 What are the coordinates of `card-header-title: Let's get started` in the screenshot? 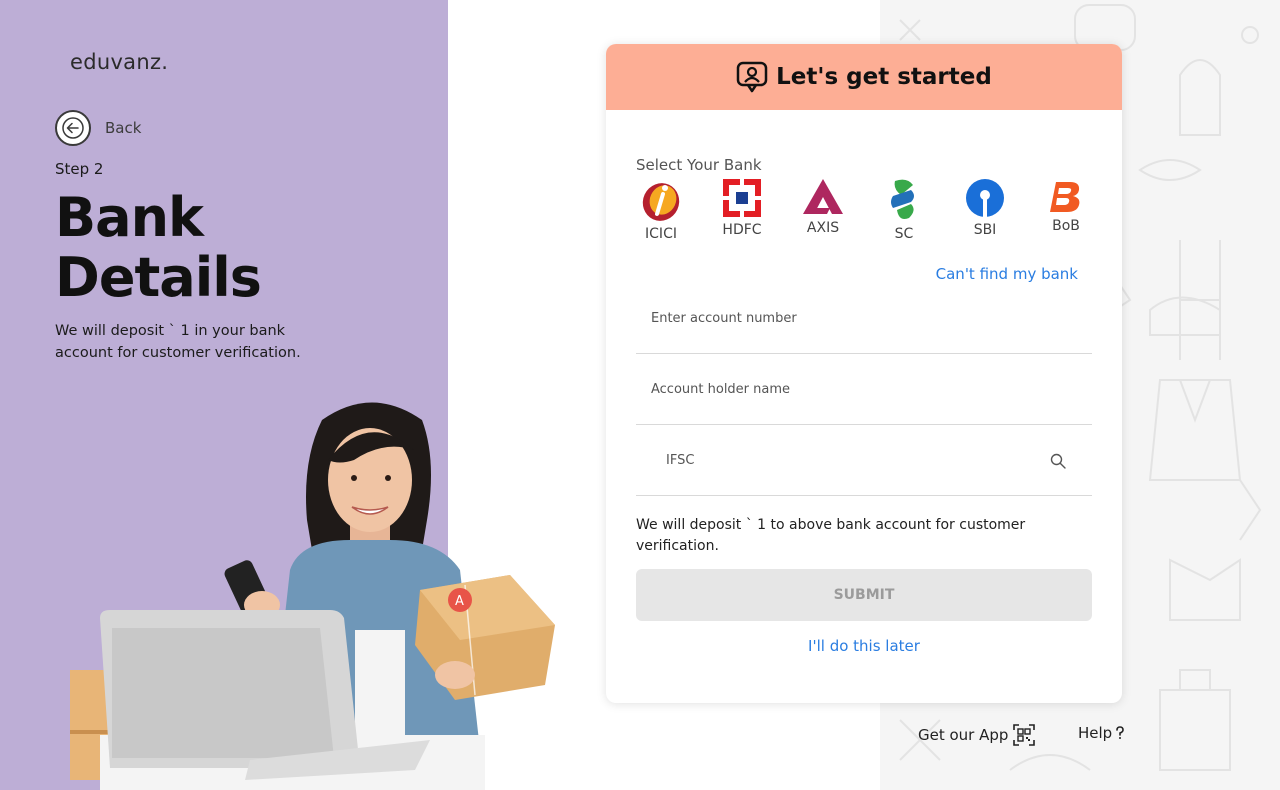 It's located at (884, 77).